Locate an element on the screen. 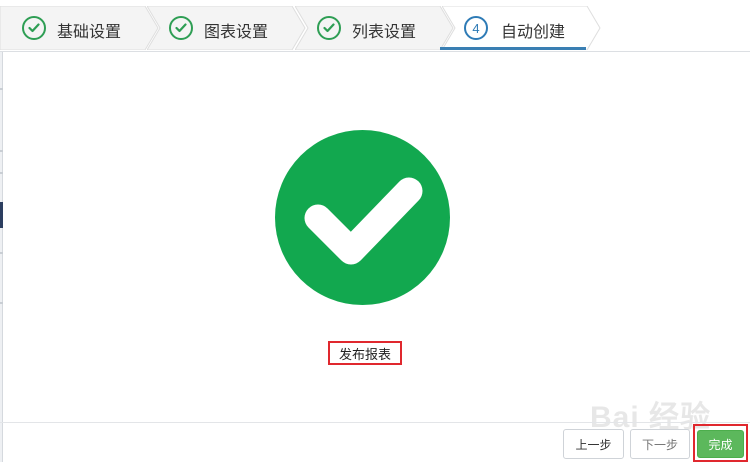 The image size is (750, 462). background-window-edge is located at coordinates (1, 257).